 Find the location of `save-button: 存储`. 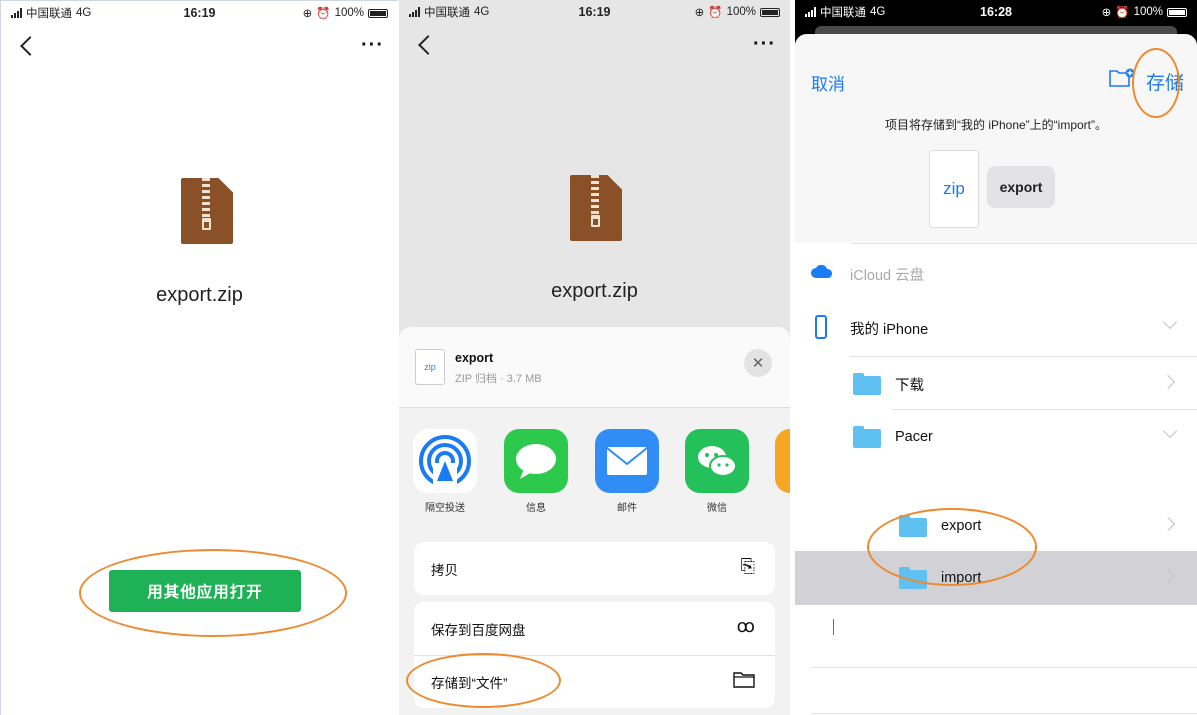

save-button: 存储 is located at coordinates (1165, 81).